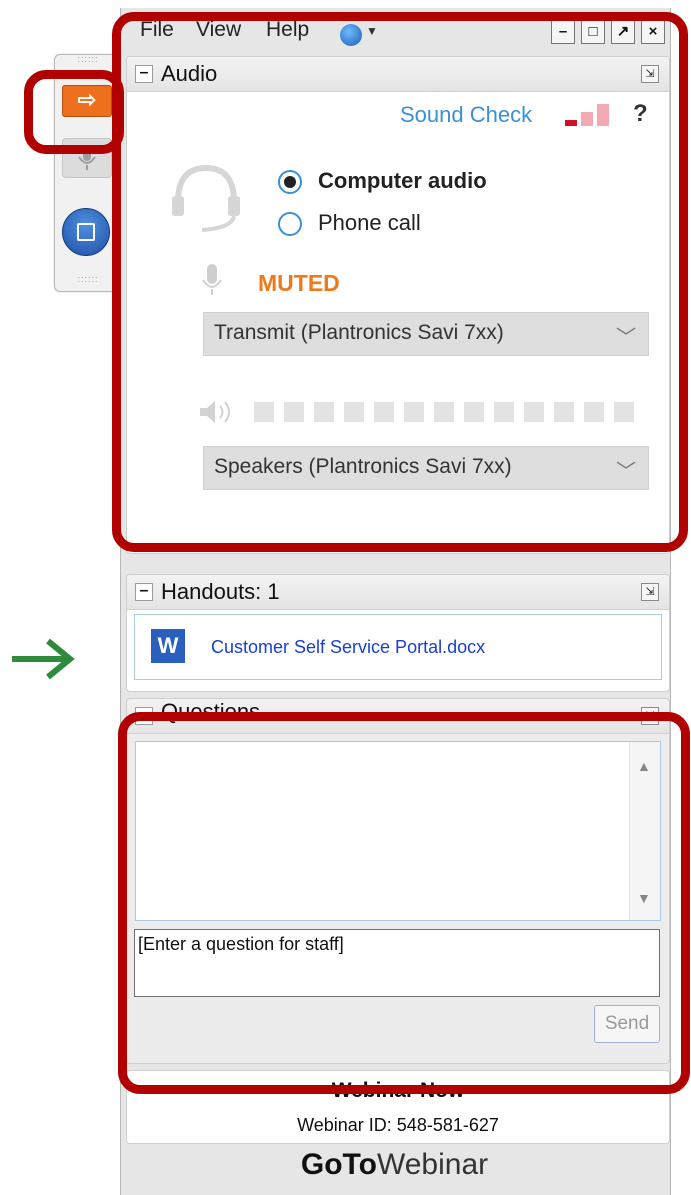  What do you see at coordinates (398, 592) in the screenshot?
I see `handouts-panel-header: – Handouts: 1 ⇲` at bounding box center [398, 592].